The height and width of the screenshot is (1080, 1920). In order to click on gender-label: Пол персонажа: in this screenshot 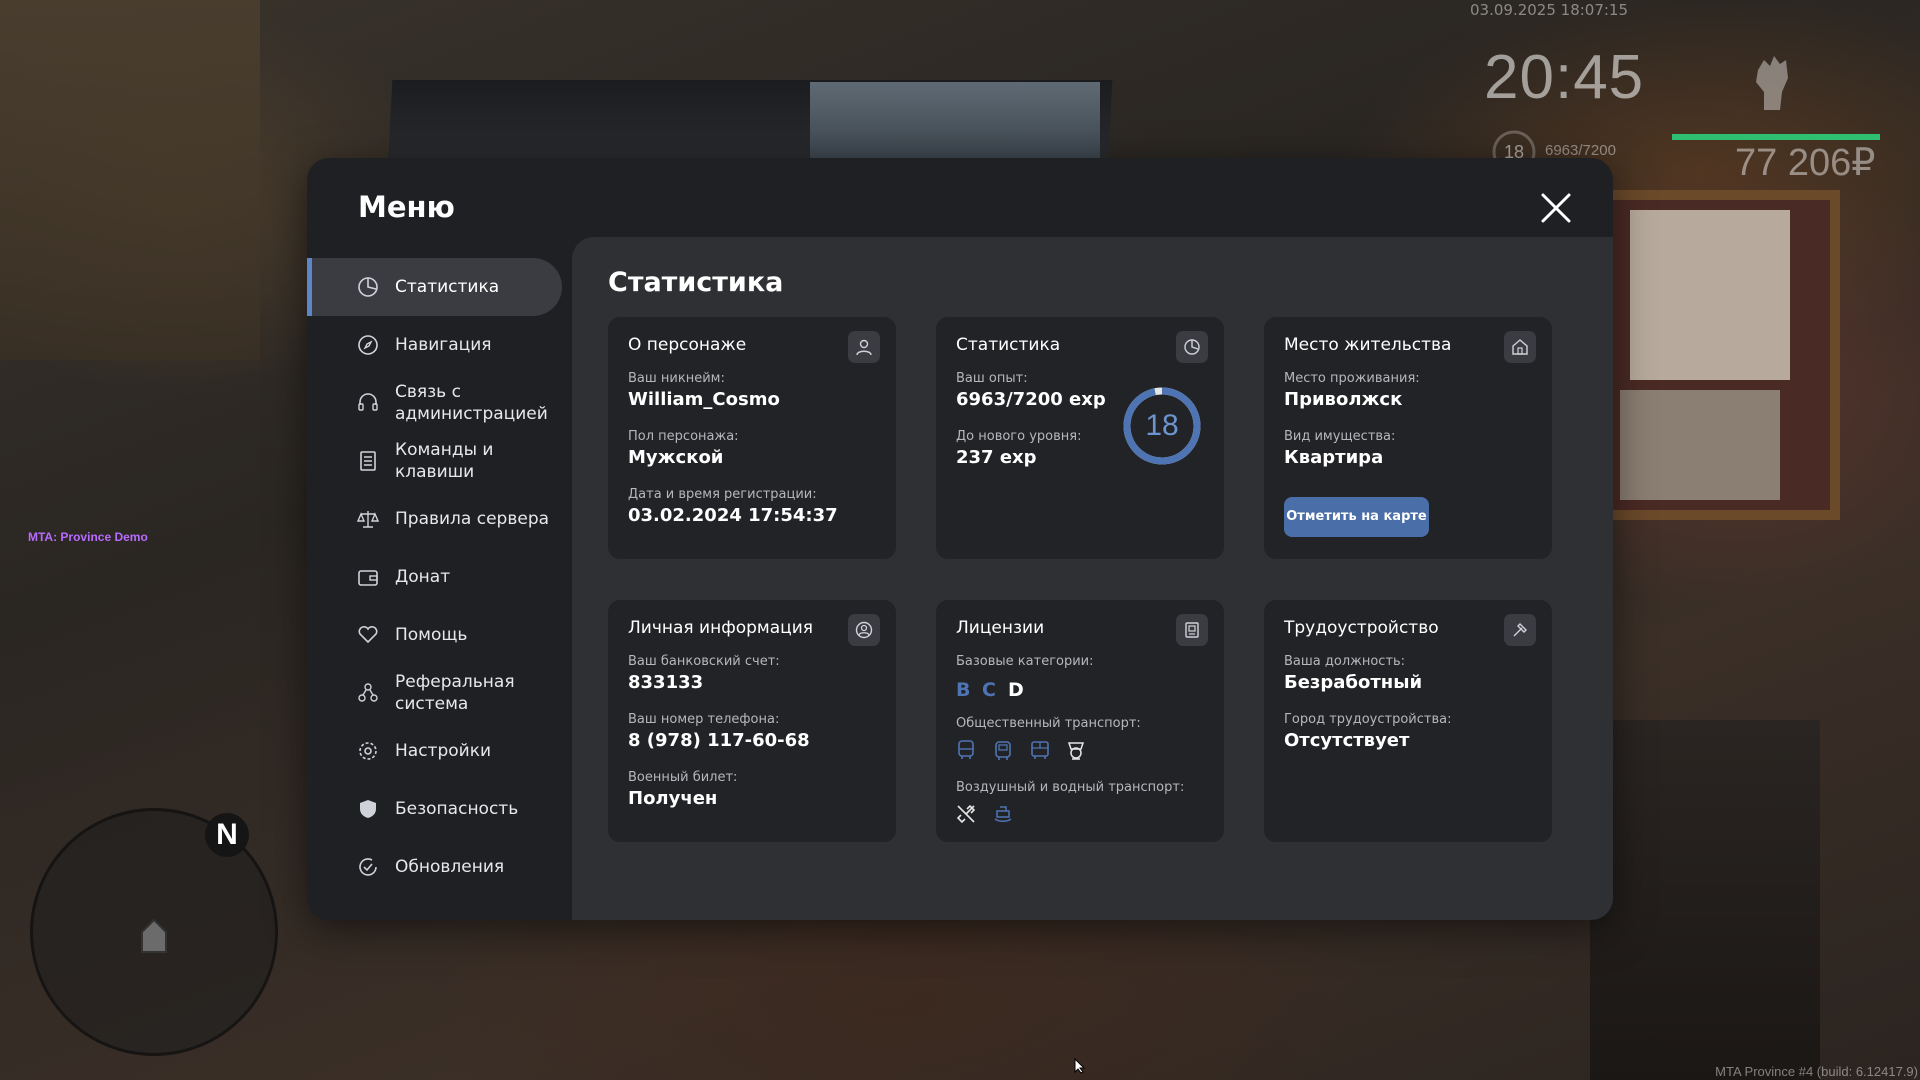, I will do `click(683, 436)`.